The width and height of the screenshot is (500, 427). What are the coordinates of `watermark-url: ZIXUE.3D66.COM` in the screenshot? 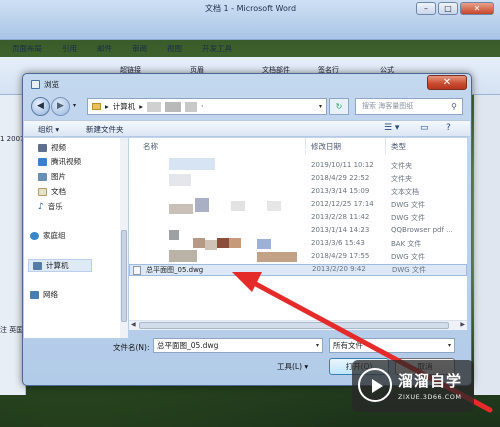 It's located at (430, 397).